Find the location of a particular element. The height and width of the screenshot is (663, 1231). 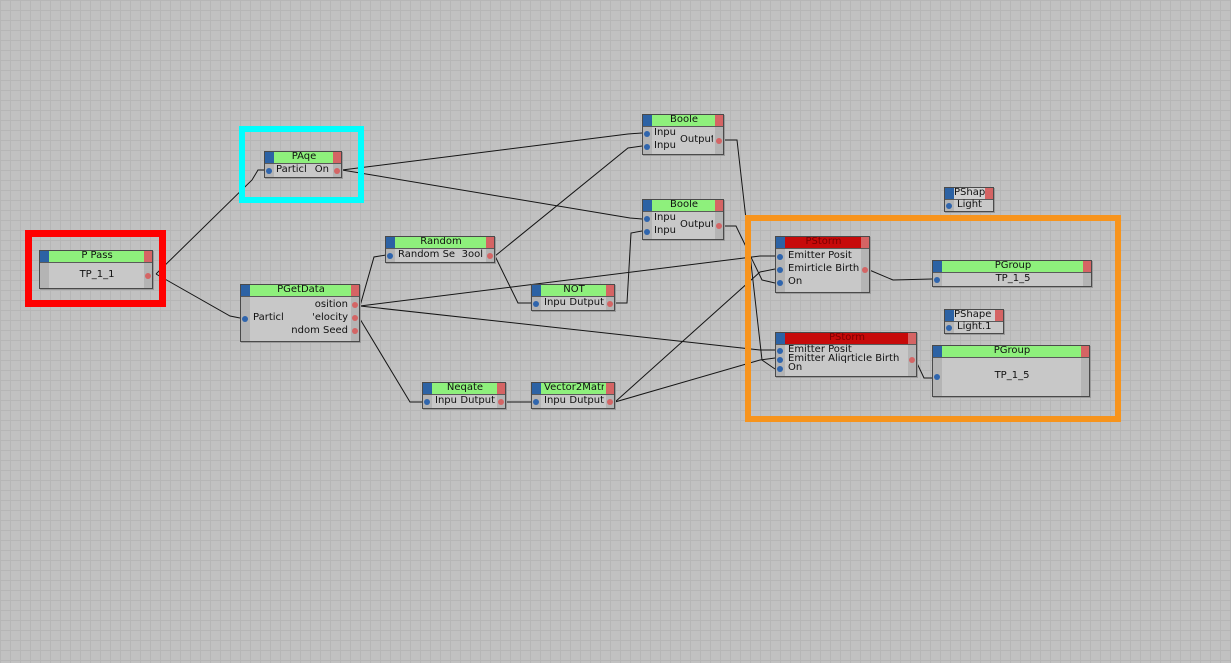

input-label-emitter-birth: Emitter Aliqrticle Birth is located at coordinates (844, 358).